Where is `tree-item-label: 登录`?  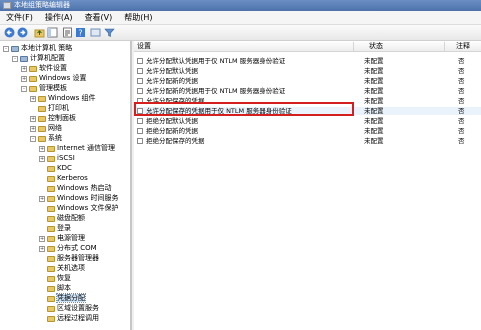
tree-item-label: 登录 is located at coordinates (64, 228).